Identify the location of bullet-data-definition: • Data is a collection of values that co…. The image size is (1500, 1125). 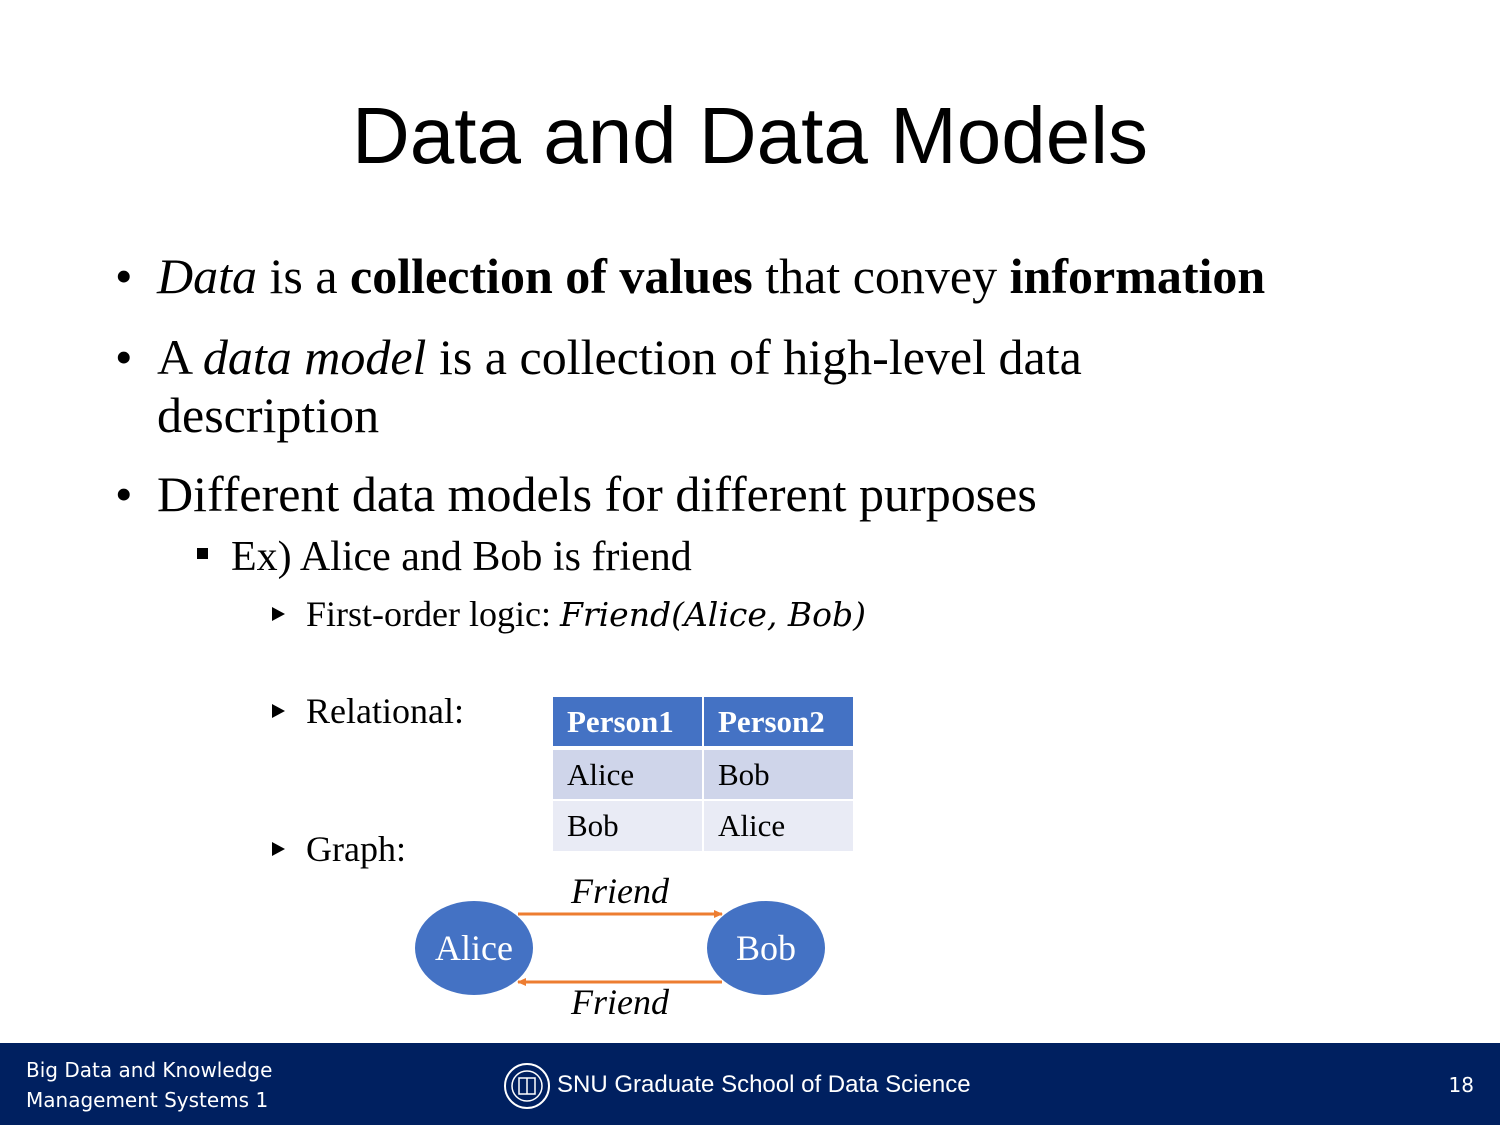
(690, 276).